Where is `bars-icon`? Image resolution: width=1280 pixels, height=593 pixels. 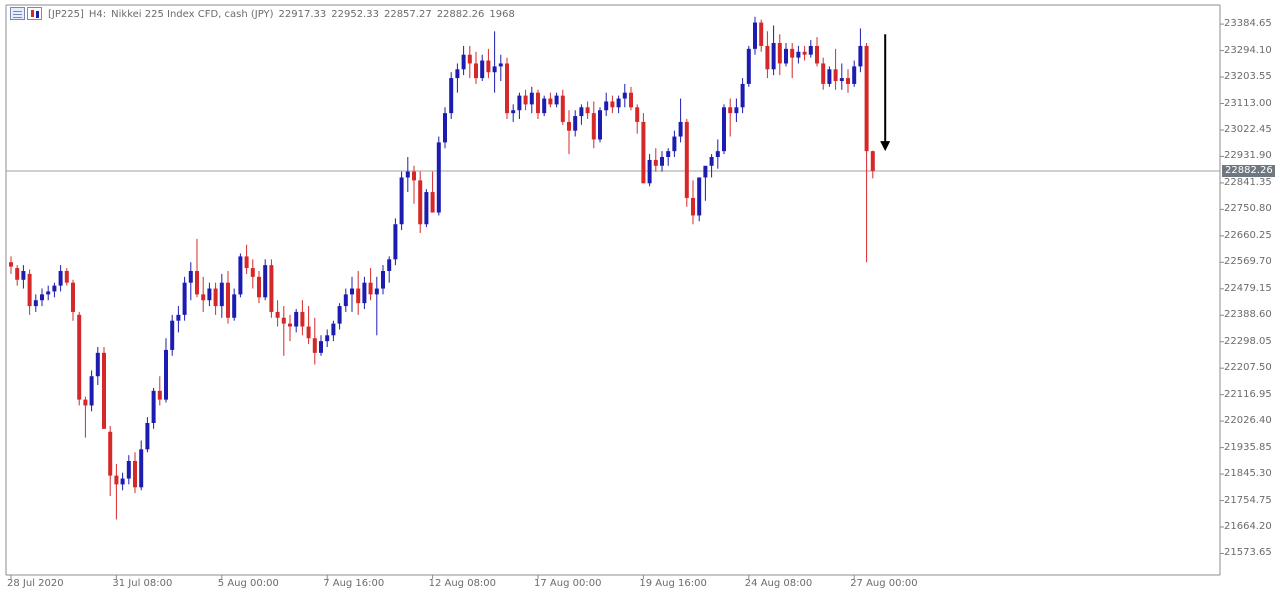
bars-icon is located at coordinates (34, 13).